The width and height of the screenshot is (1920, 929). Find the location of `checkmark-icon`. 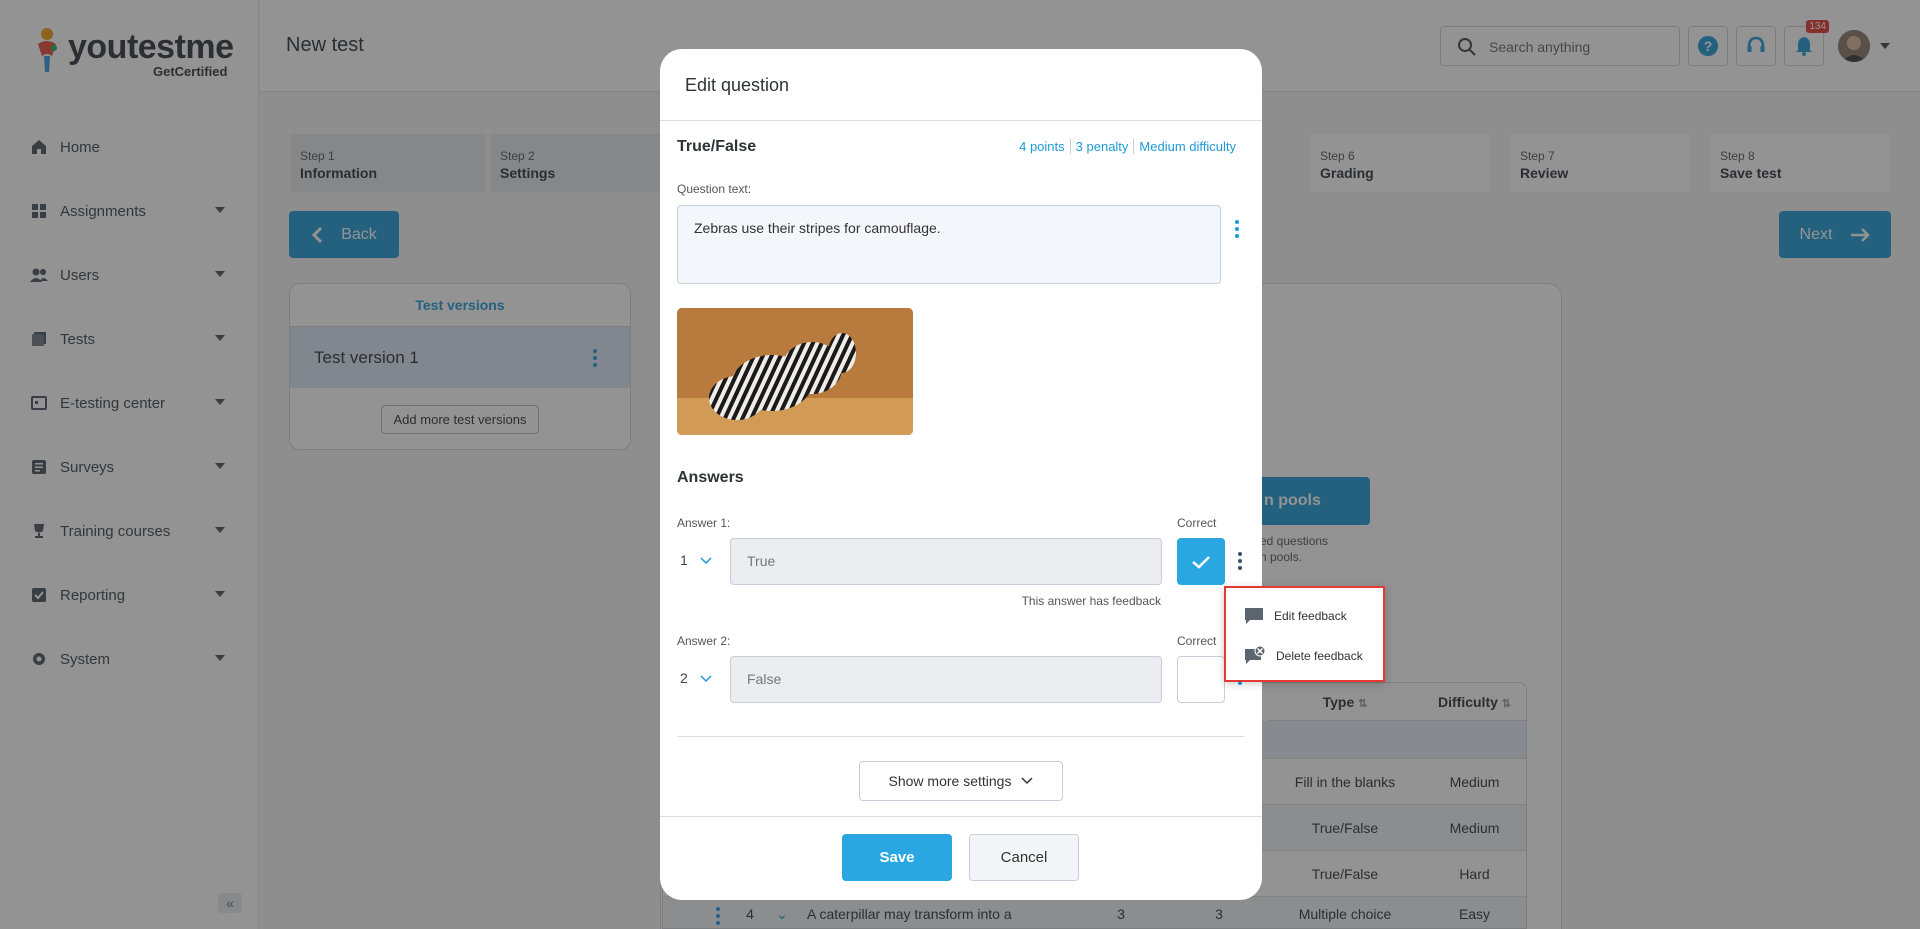

checkmark-icon is located at coordinates (1201, 562).